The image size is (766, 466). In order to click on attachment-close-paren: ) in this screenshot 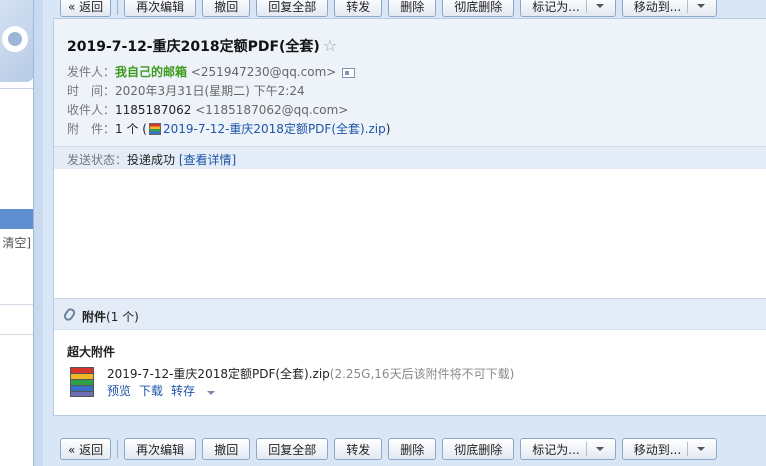, I will do `click(388, 129)`.